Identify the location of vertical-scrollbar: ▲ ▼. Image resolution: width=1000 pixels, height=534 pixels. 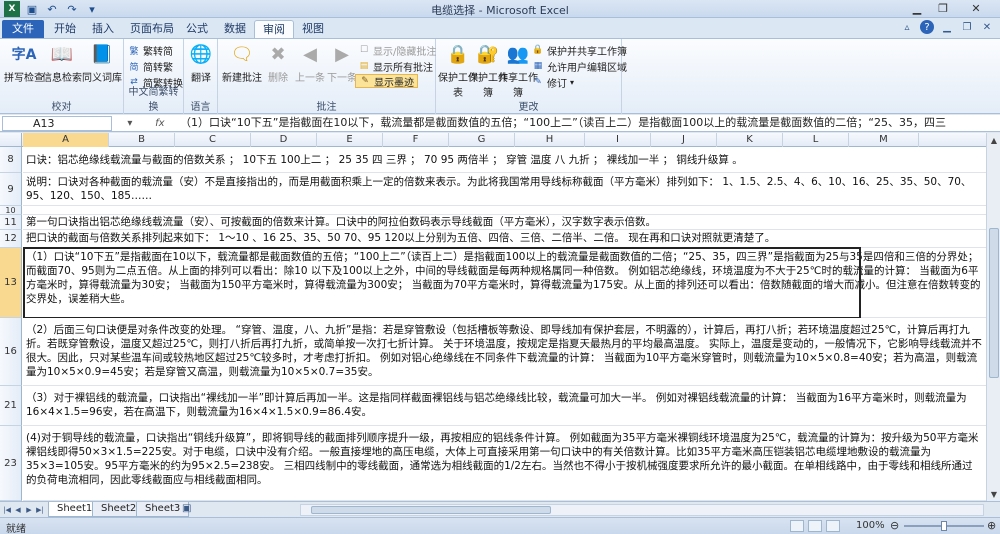
(993, 317).